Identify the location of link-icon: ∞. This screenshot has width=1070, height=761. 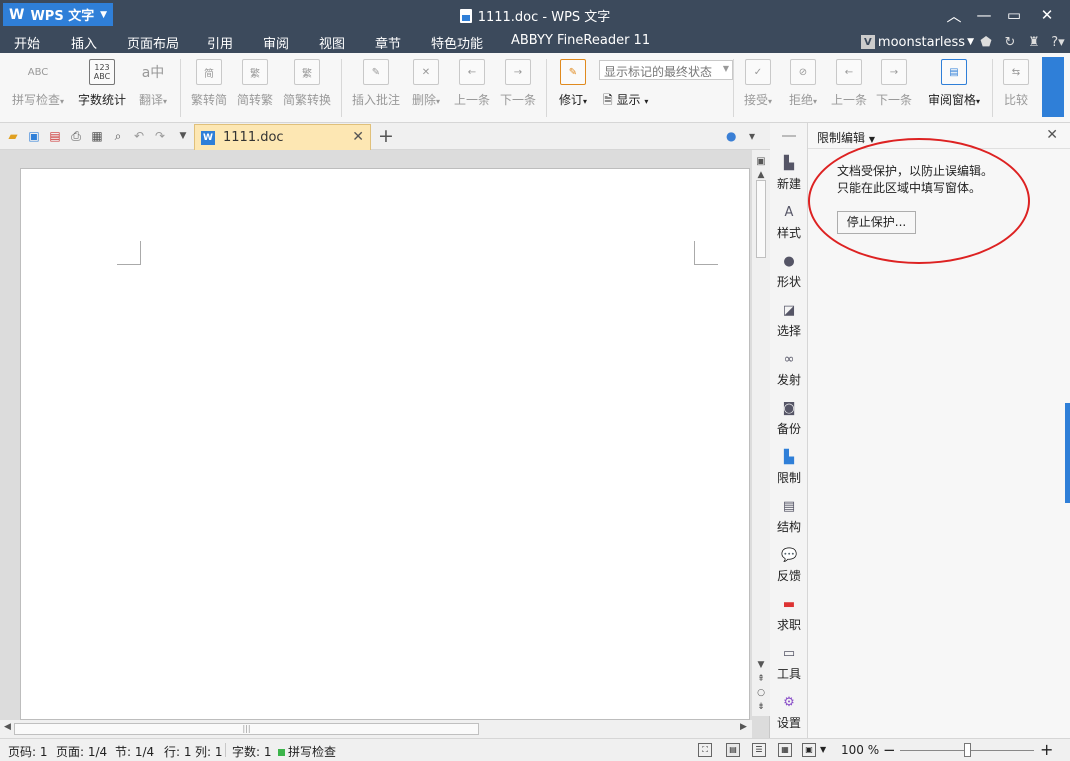
(789, 359).